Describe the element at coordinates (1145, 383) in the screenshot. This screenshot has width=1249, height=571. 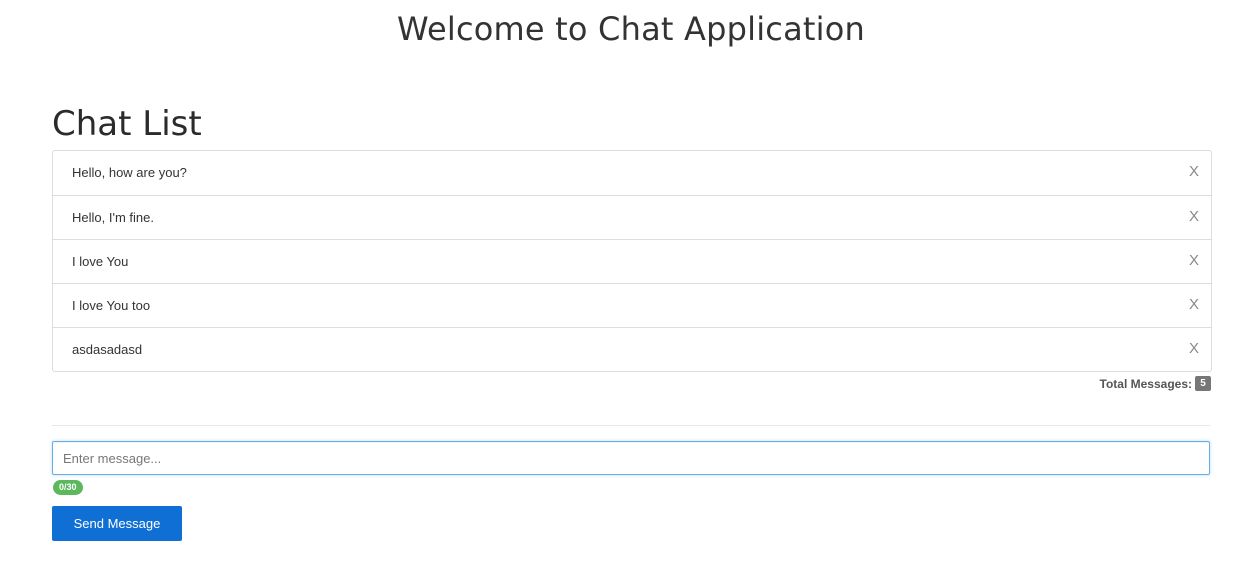
I see `total-messages-label: Total Messages:` at that location.